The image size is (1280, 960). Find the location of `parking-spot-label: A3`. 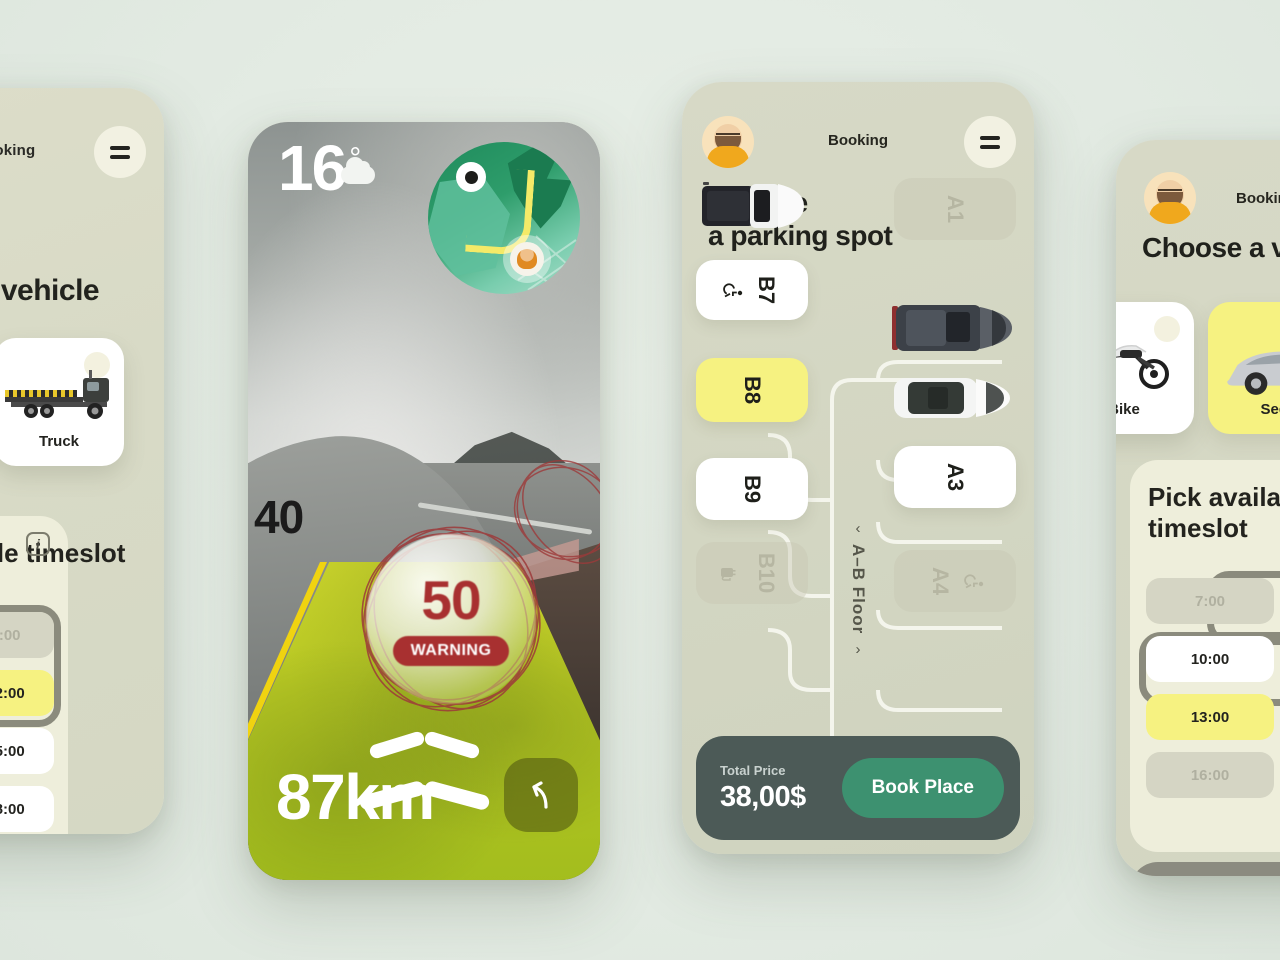

parking-spot-label: A3 is located at coordinates (955, 477).